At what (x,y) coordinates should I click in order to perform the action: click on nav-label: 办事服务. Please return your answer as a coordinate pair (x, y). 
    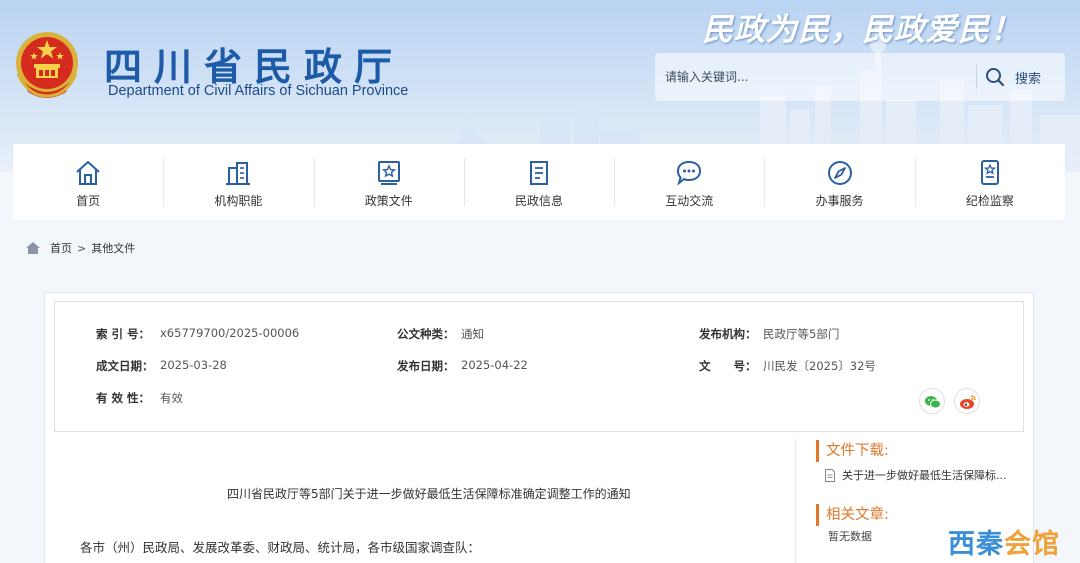
    Looking at the image, I should click on (839, 200).